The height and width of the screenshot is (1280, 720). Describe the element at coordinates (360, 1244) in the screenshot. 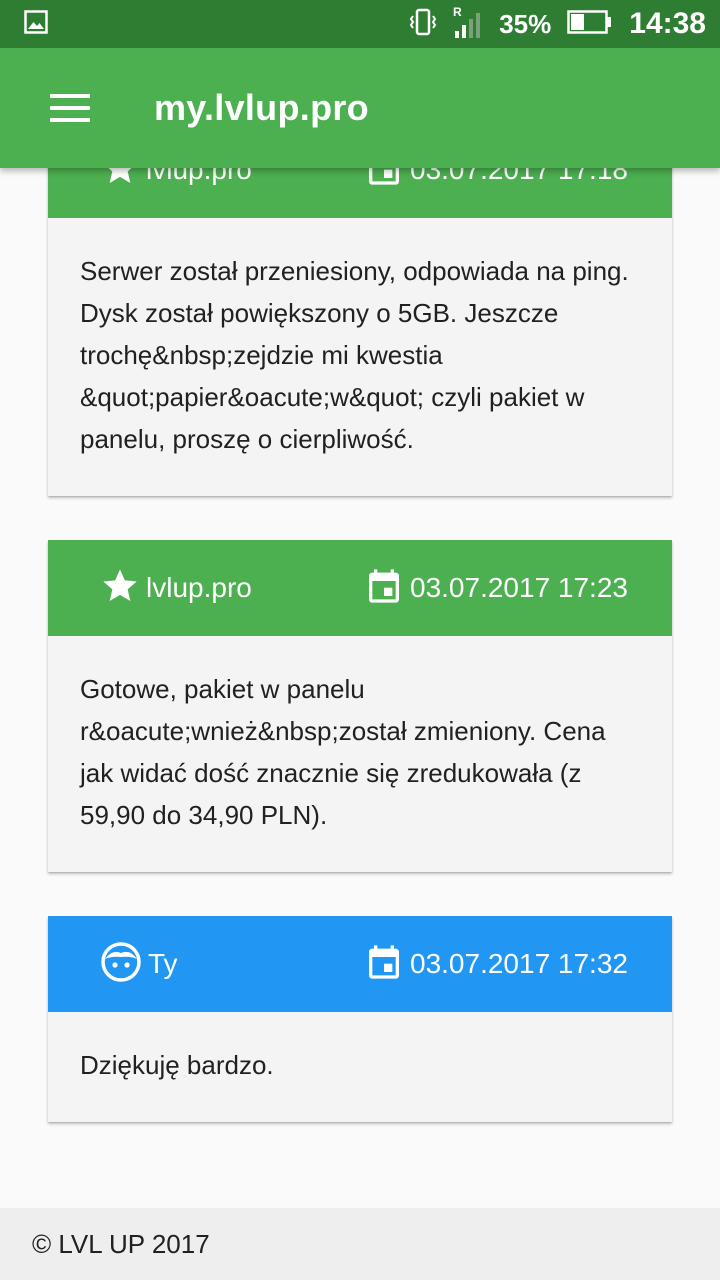

I see `footer: © LVL UP 2017` at that location.